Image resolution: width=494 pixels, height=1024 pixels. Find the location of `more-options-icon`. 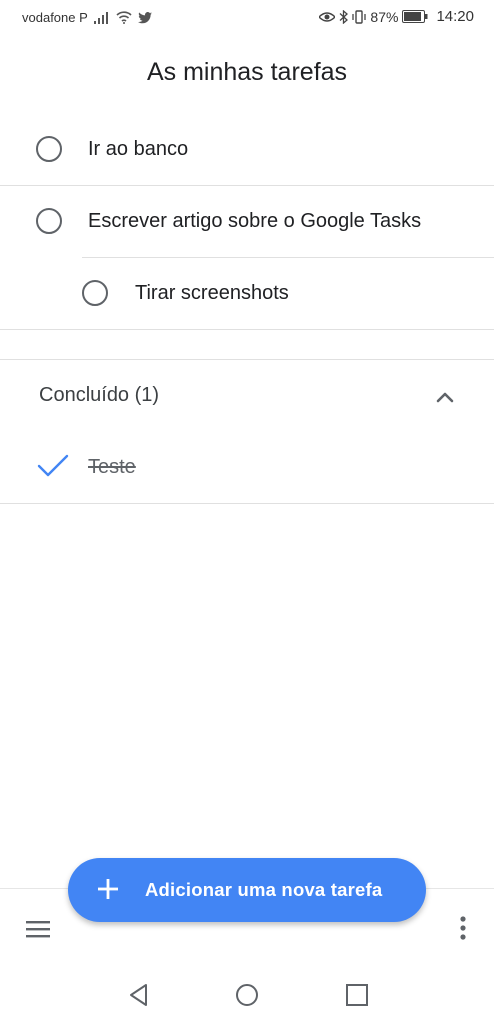

more-options-icon is located at coordinates (463, 929).